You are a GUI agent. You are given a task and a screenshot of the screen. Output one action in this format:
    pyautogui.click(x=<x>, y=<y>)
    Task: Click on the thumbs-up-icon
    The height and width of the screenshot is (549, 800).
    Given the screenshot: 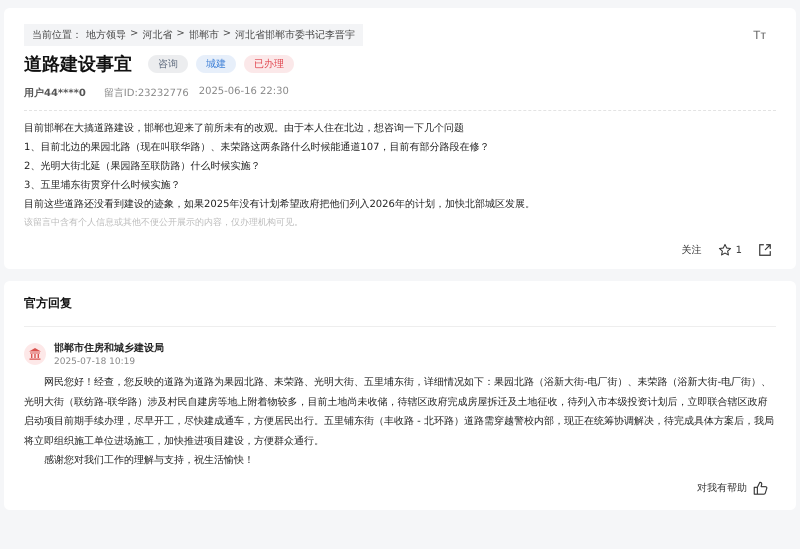 What is the action you would take?
    pyautogui.click(x=760, y=488)
    